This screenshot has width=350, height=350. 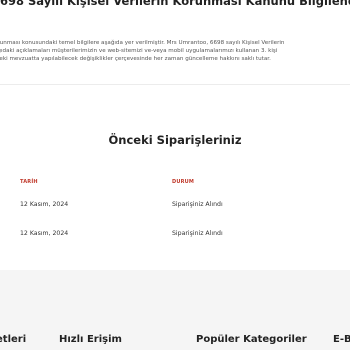 What do you see at coordinates (175, 84) in the screenshot?
I see `section-divider` at bounding box center [175, 84].